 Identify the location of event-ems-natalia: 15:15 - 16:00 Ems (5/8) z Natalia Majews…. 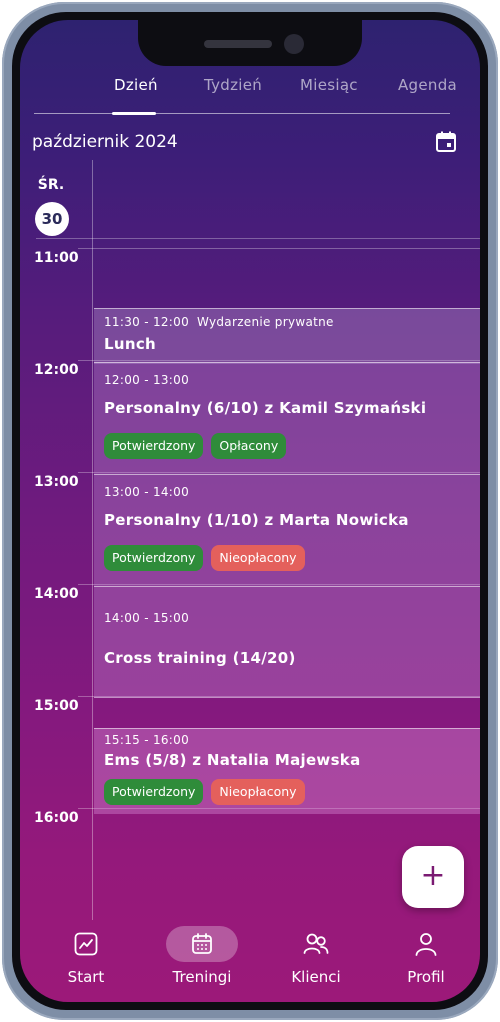
(287, 771).